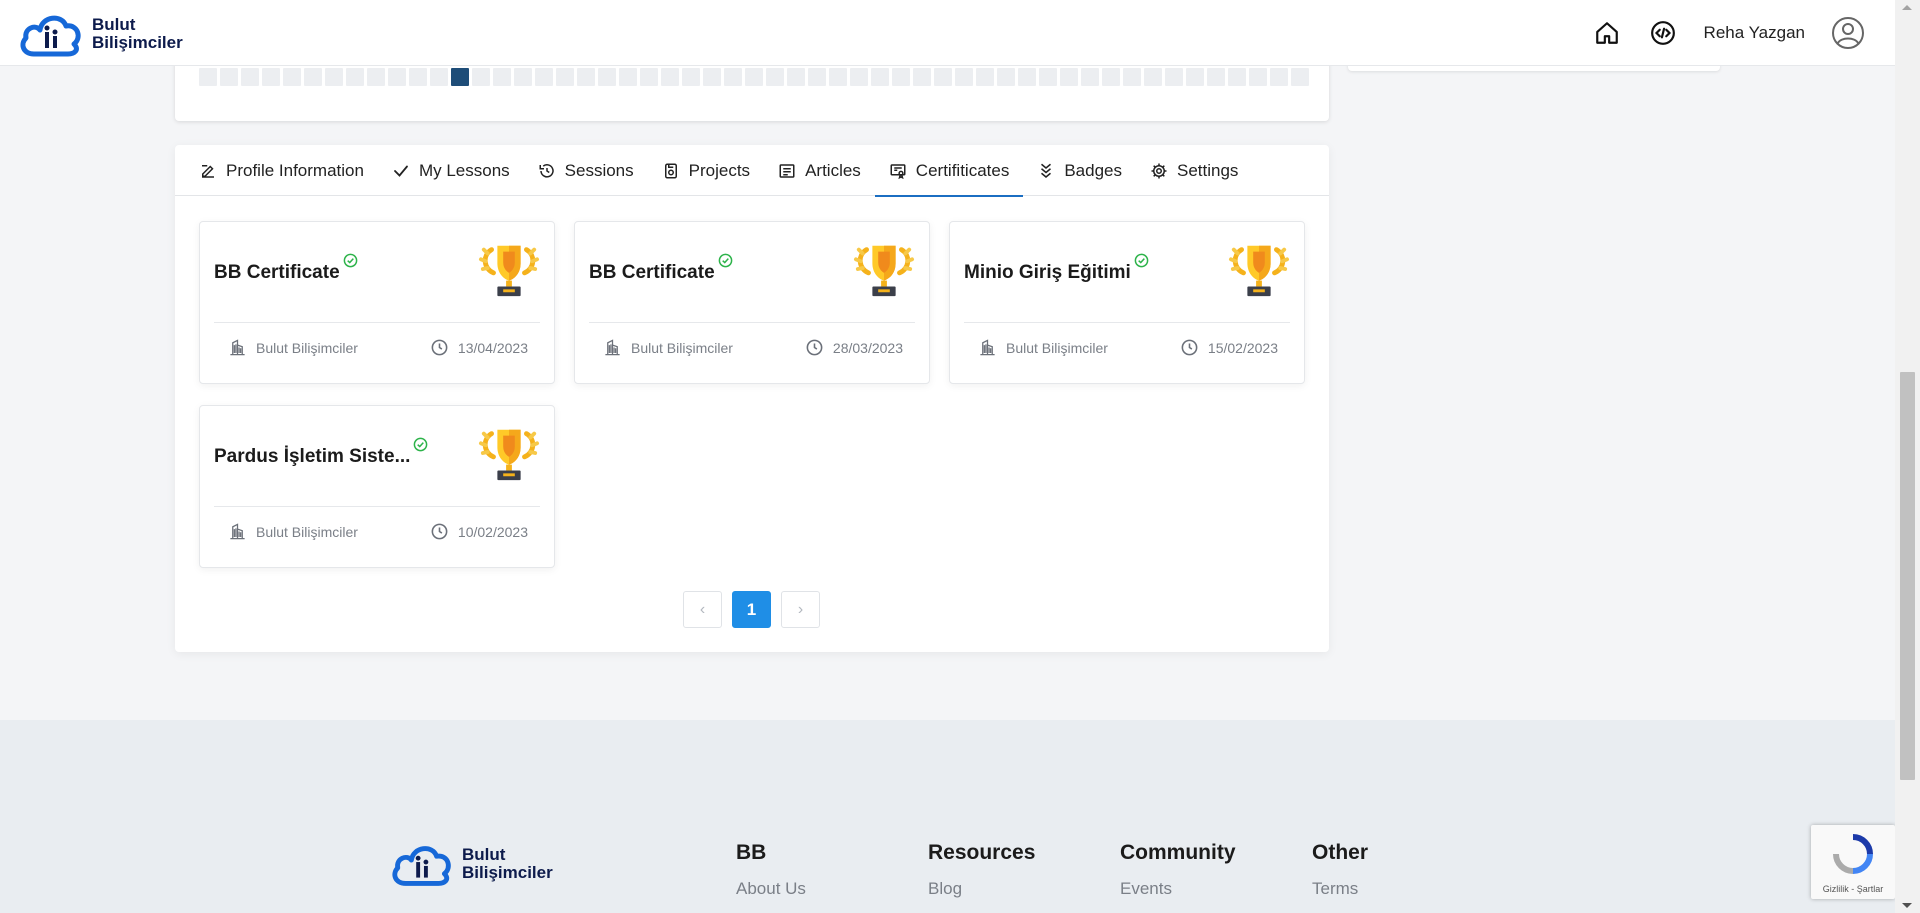 The image size is (1920, 913). I want to click on check-icon, so click(401, 171).